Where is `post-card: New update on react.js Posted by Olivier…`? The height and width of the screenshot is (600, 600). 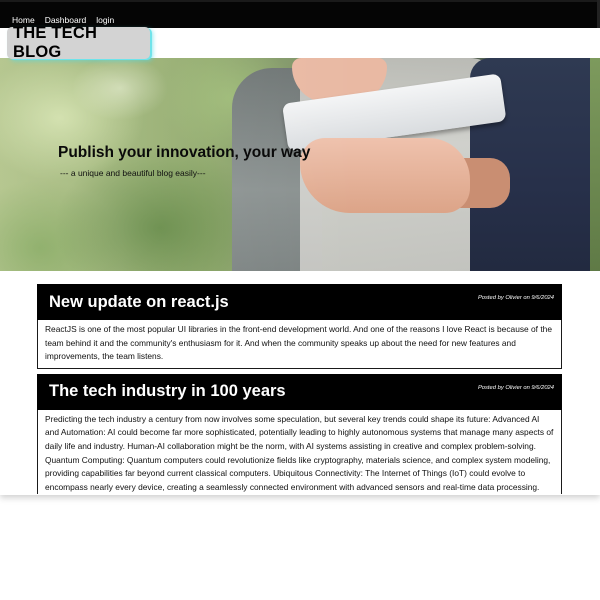
post-card: New update on react.js Posted by Olivier… is located at coordinates (299, 326).